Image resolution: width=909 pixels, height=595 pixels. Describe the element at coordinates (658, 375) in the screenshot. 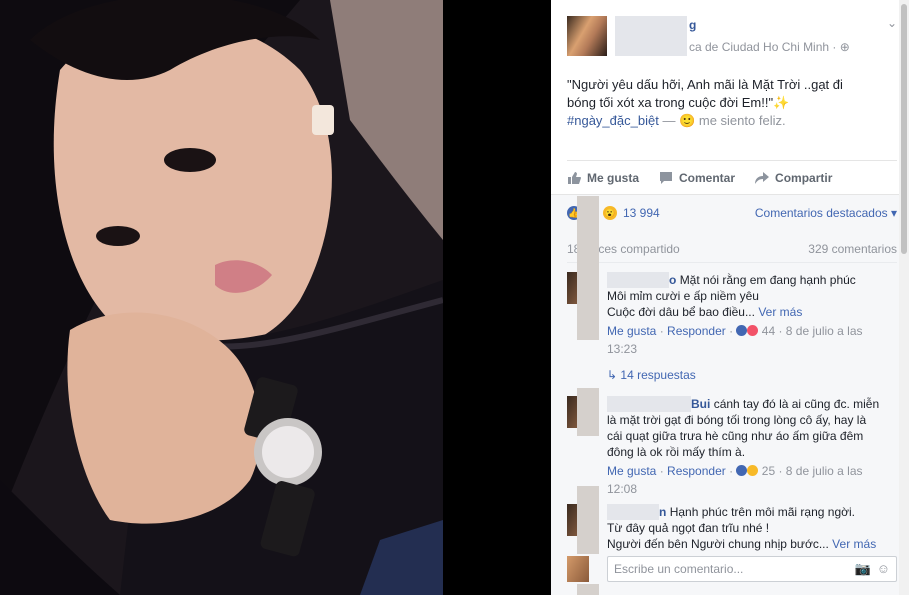

I see `replies-count: 14 respuestas` at that location.